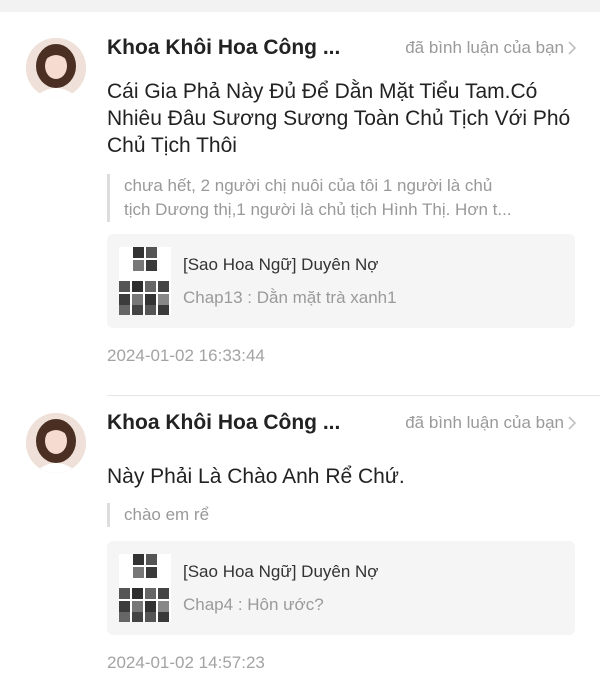 The width and height of the screenshot is (600, 695). Describe the element at coordinates (167, 514) in the screenshot. I see `quote-line: chào em rể` at that location.